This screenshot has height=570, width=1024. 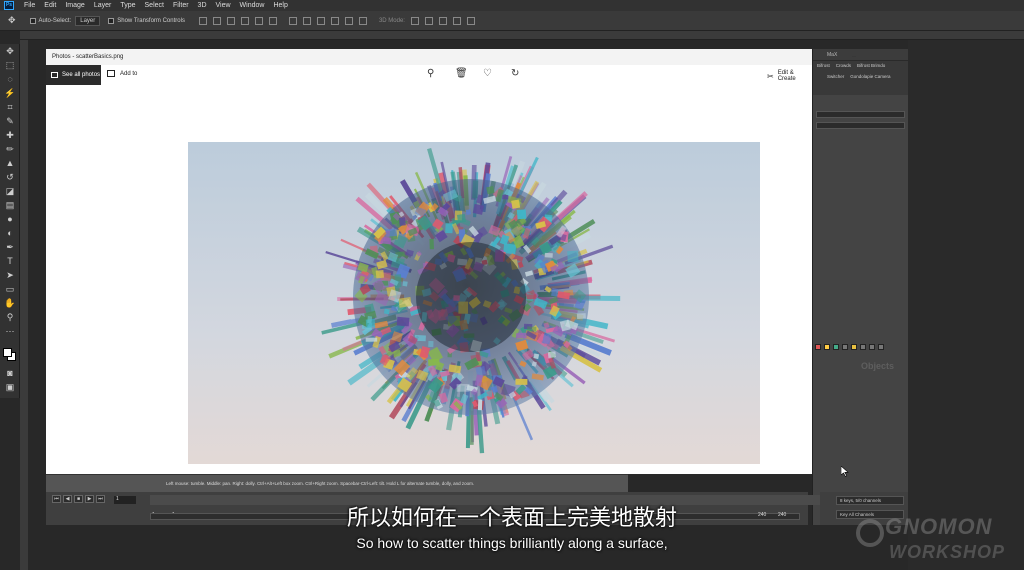 What do you see at coordinates (10, 163) in the screenshot?
I see `clone-stamp-icon: ▲` at bounding box center [10, 163].